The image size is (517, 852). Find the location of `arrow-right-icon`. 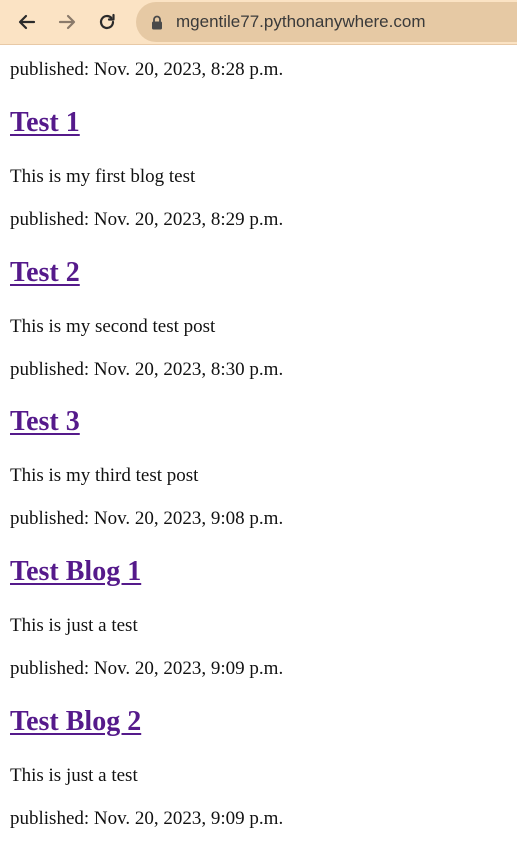

arrow-right-icon is located at coordinates (67, 22).